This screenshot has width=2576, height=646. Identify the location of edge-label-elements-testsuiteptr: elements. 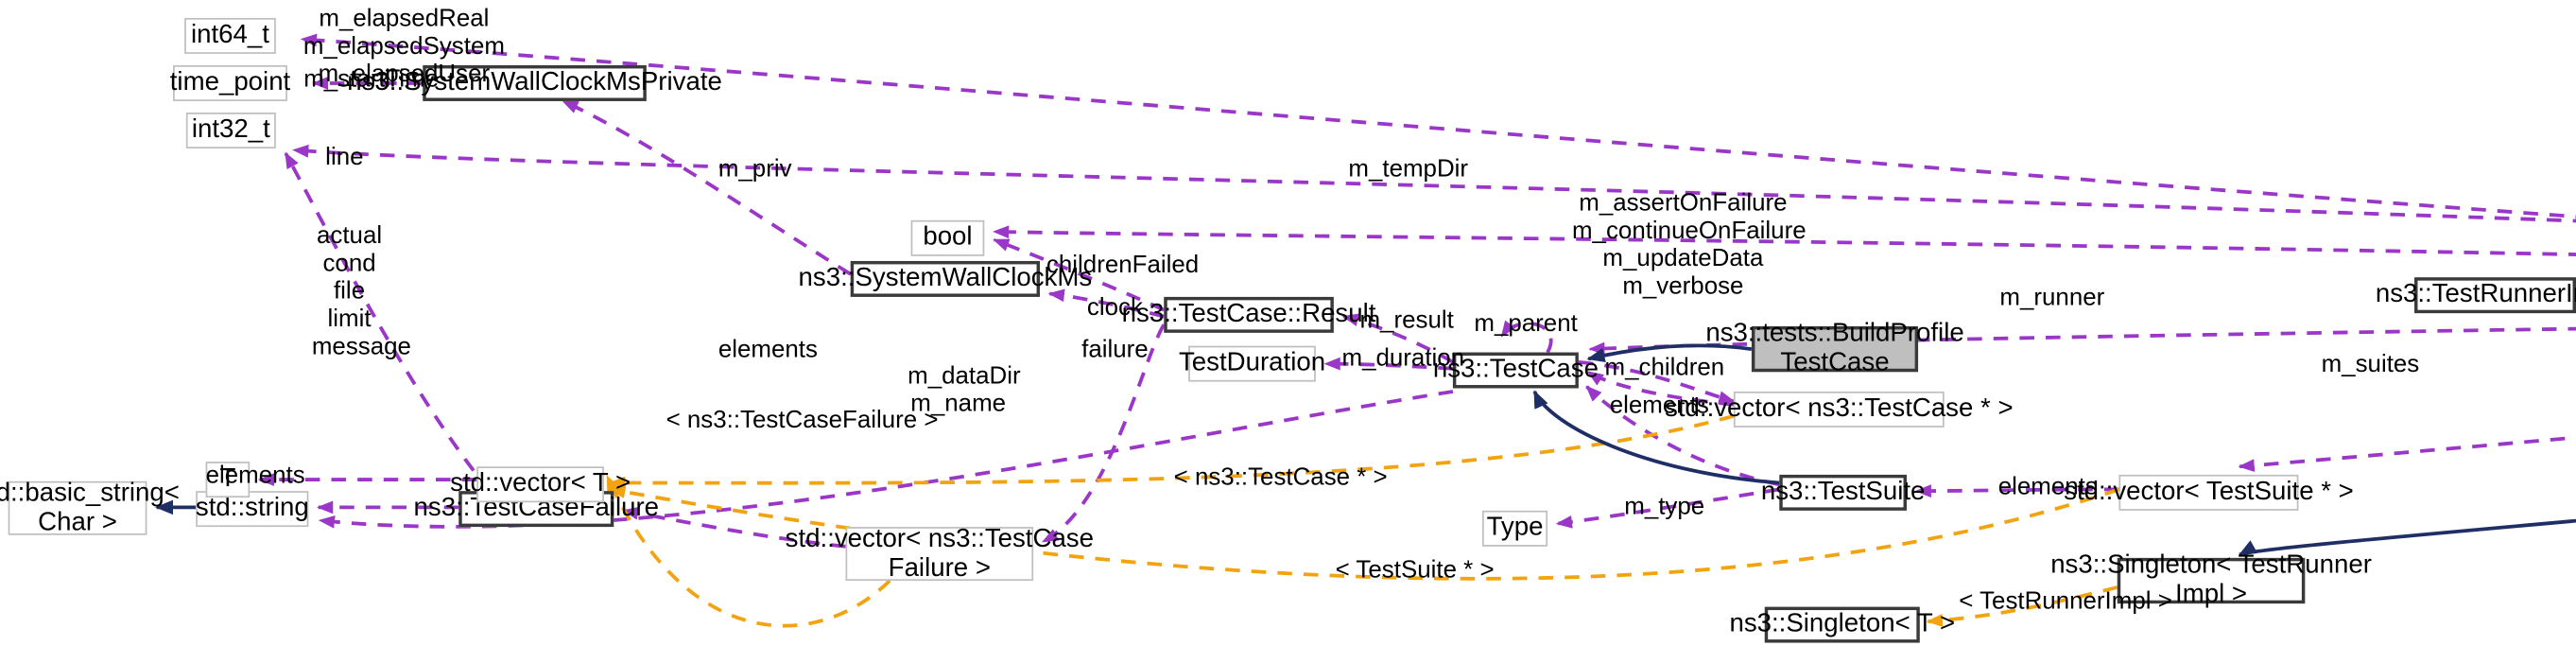
(2048, 487).